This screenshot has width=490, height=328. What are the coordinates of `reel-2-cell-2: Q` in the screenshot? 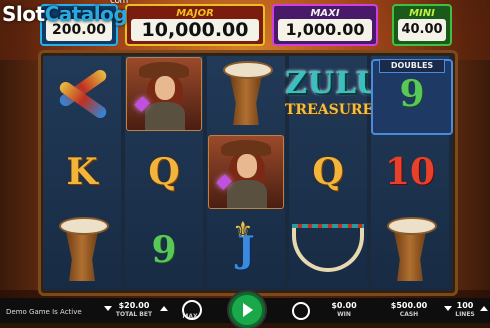 It's located at (164, 172).